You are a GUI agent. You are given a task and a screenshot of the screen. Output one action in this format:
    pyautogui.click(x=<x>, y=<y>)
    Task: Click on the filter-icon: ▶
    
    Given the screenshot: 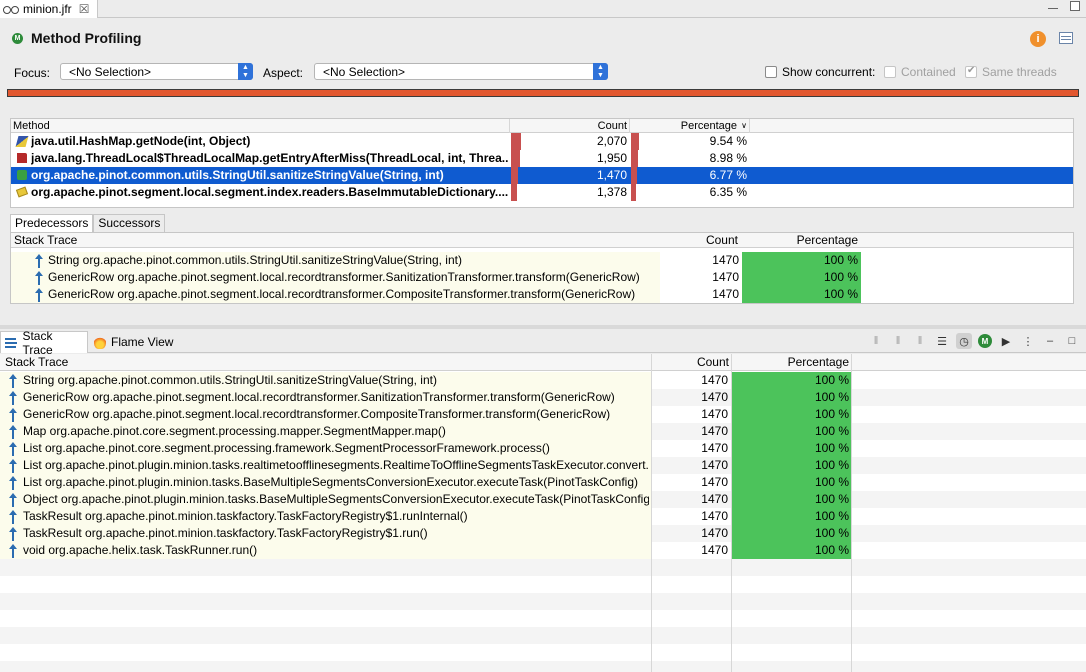 What is the action you would take?
    pyautogui.click(x=1006, y=341)
    